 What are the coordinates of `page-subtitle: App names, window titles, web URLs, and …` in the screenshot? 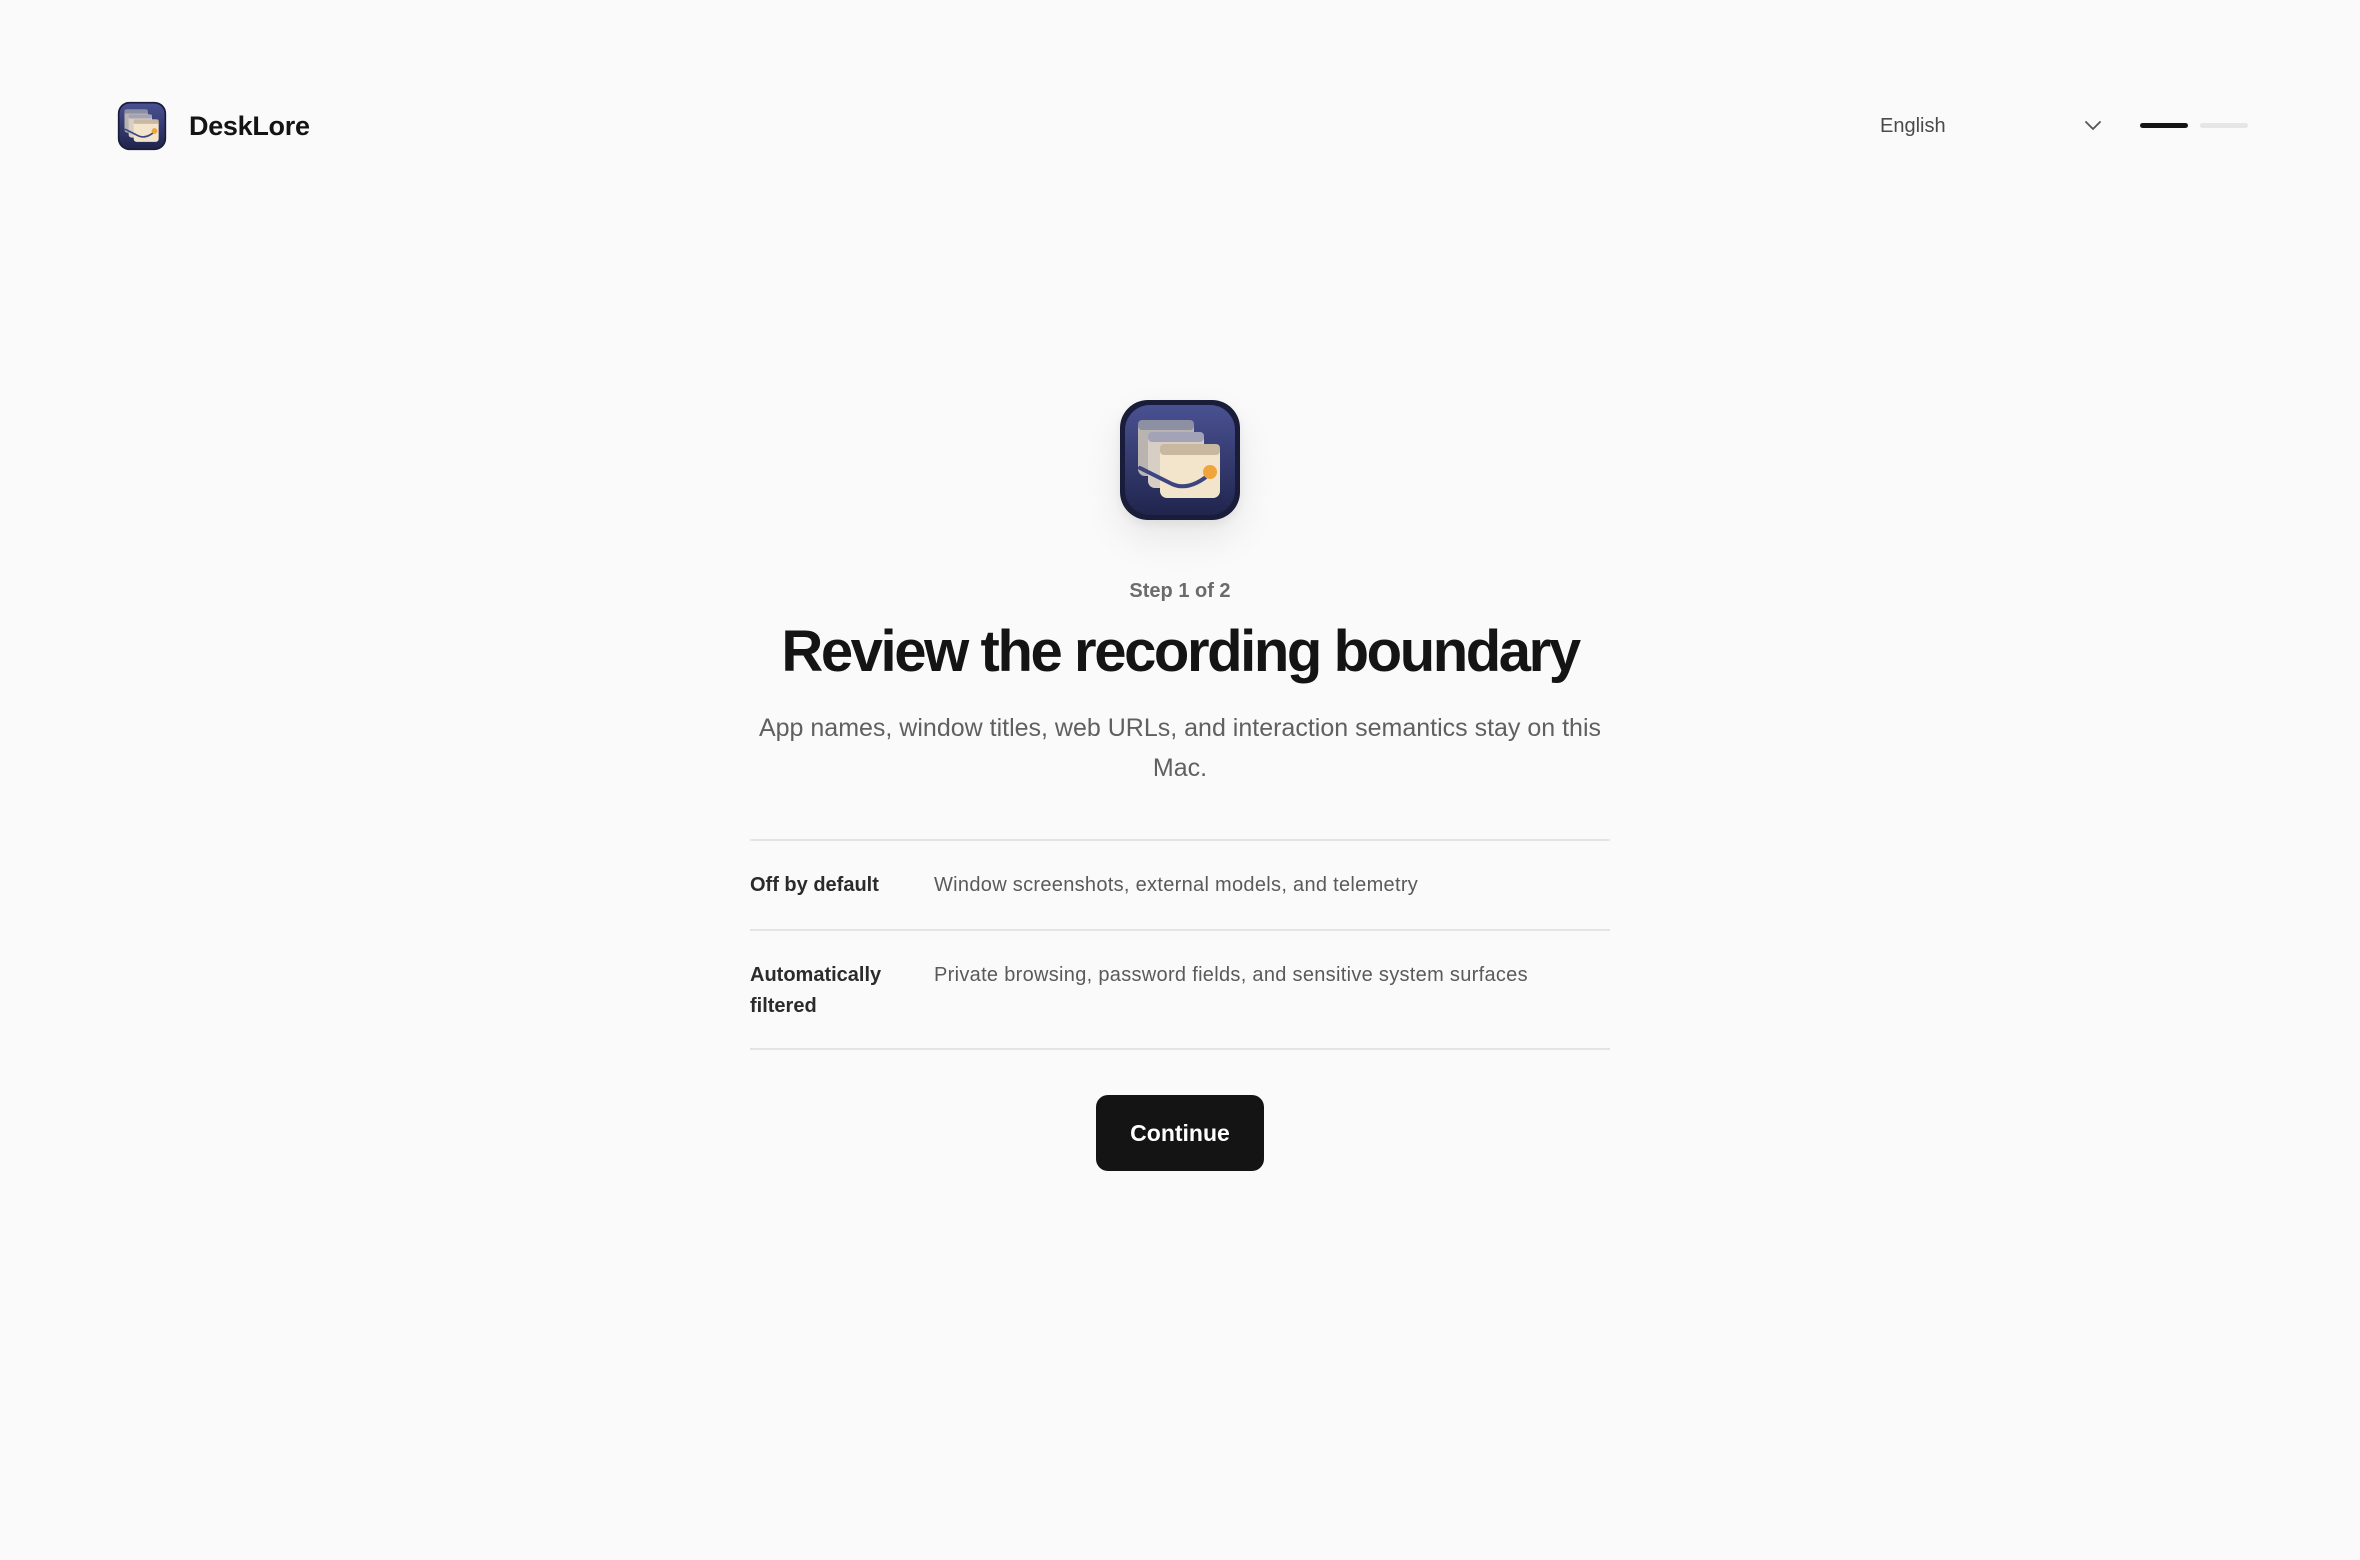 It's located at (1180, 748).